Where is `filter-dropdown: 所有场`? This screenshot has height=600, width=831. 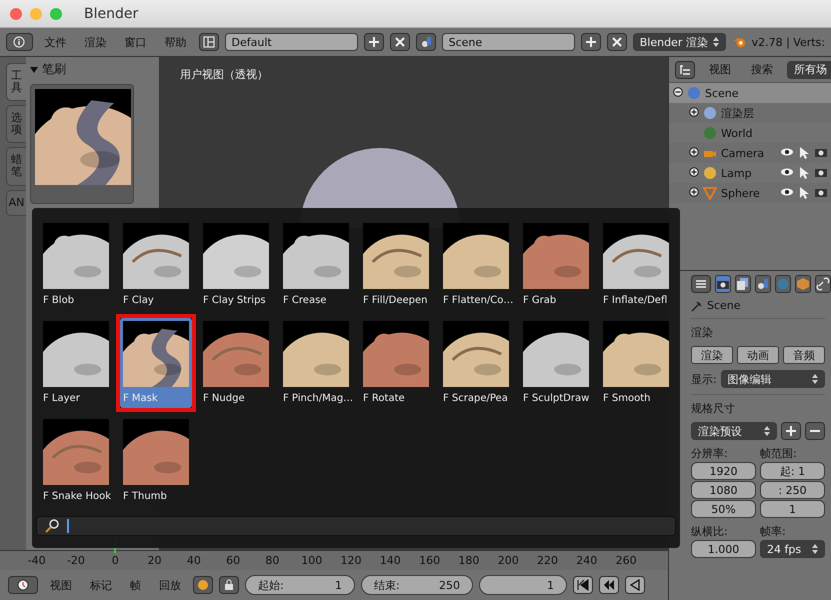 filter-dropdown: 所有场 is located at coordinates (809, 69).